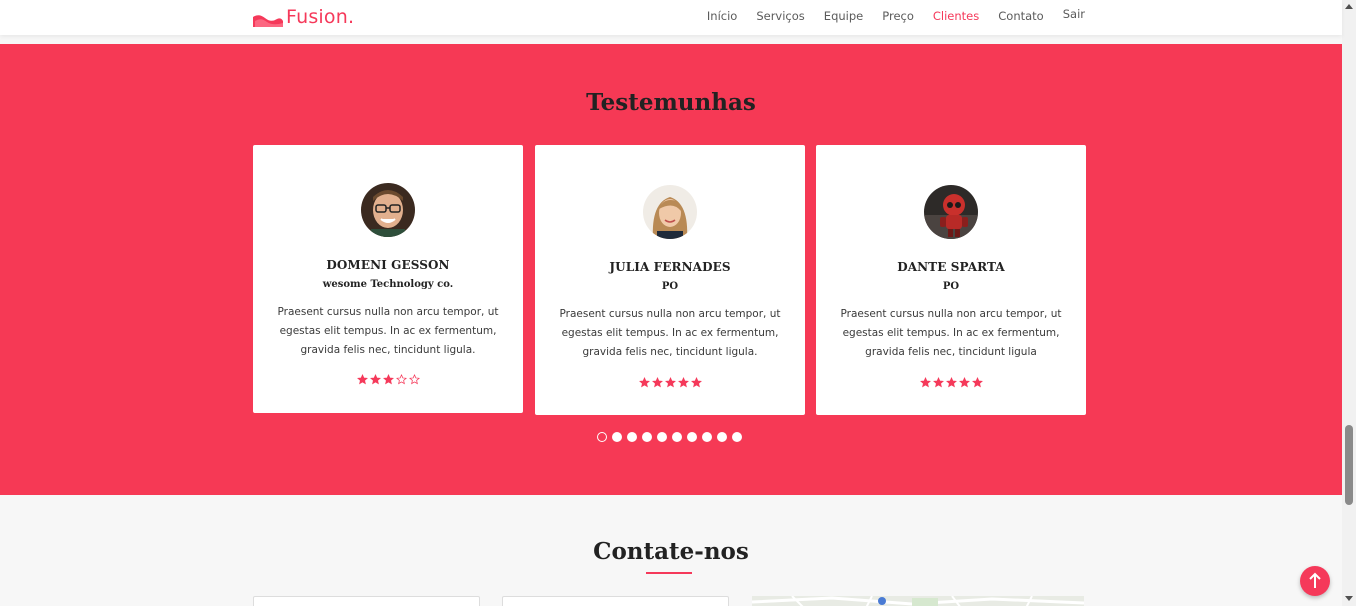 The height and width of the screenshot is (606, 1356). I want to click on testimonial-name: DANTE SPARTA, so click(951, 267).